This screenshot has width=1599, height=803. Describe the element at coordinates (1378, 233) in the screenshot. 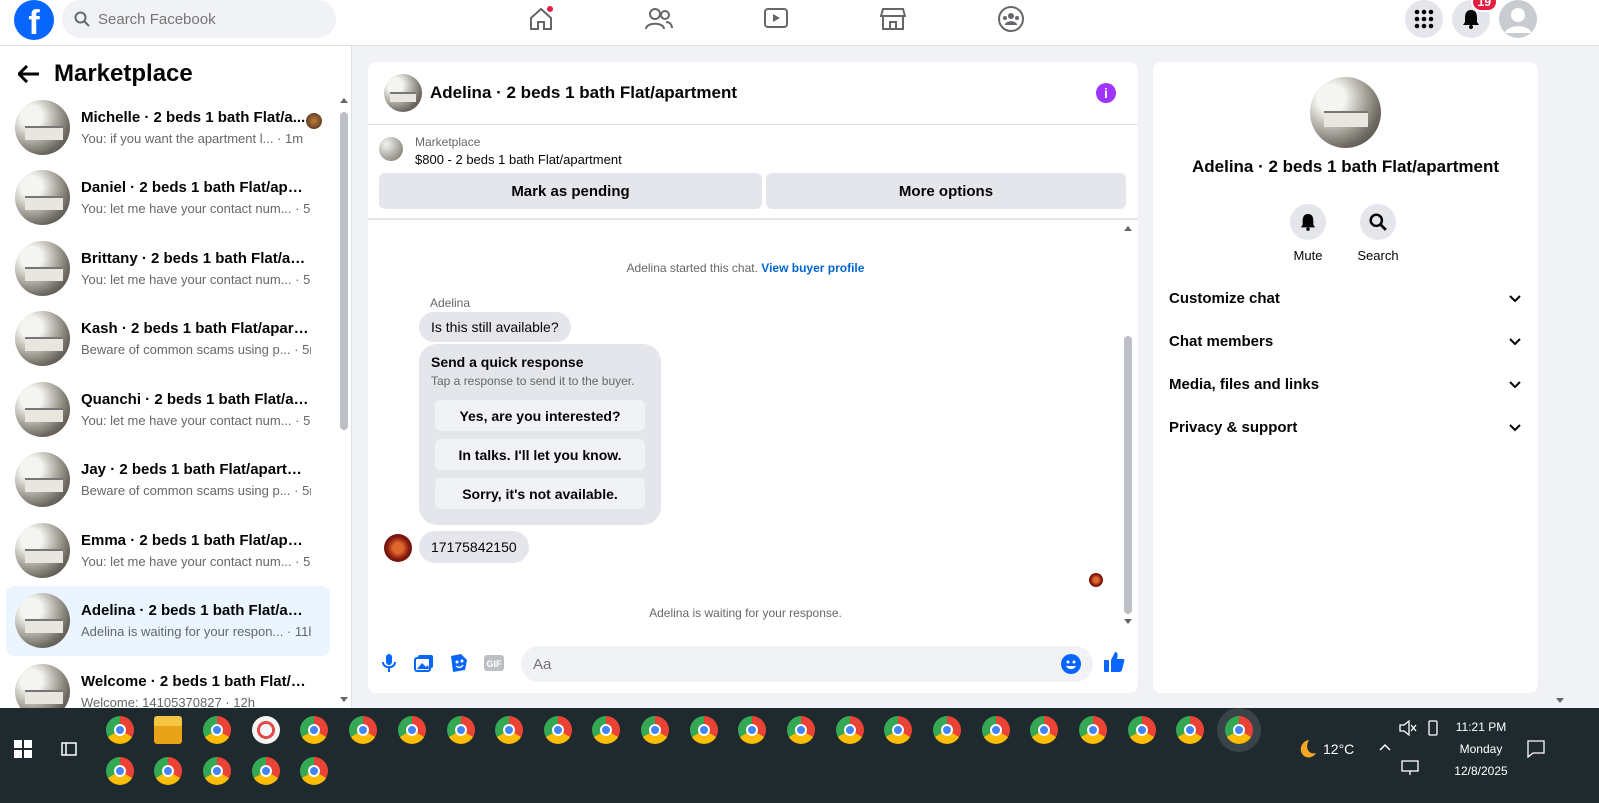

I see `search-chat-button: Search` at that location.